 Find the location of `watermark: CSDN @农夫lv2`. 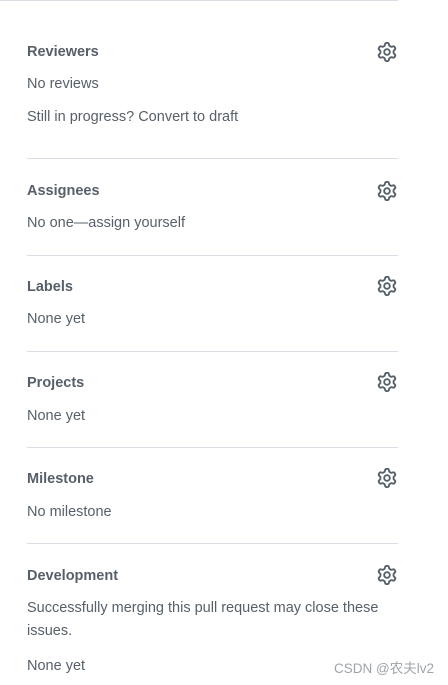

watermark: CSDN @农夫lv2 is located at coordinates (384, 668).